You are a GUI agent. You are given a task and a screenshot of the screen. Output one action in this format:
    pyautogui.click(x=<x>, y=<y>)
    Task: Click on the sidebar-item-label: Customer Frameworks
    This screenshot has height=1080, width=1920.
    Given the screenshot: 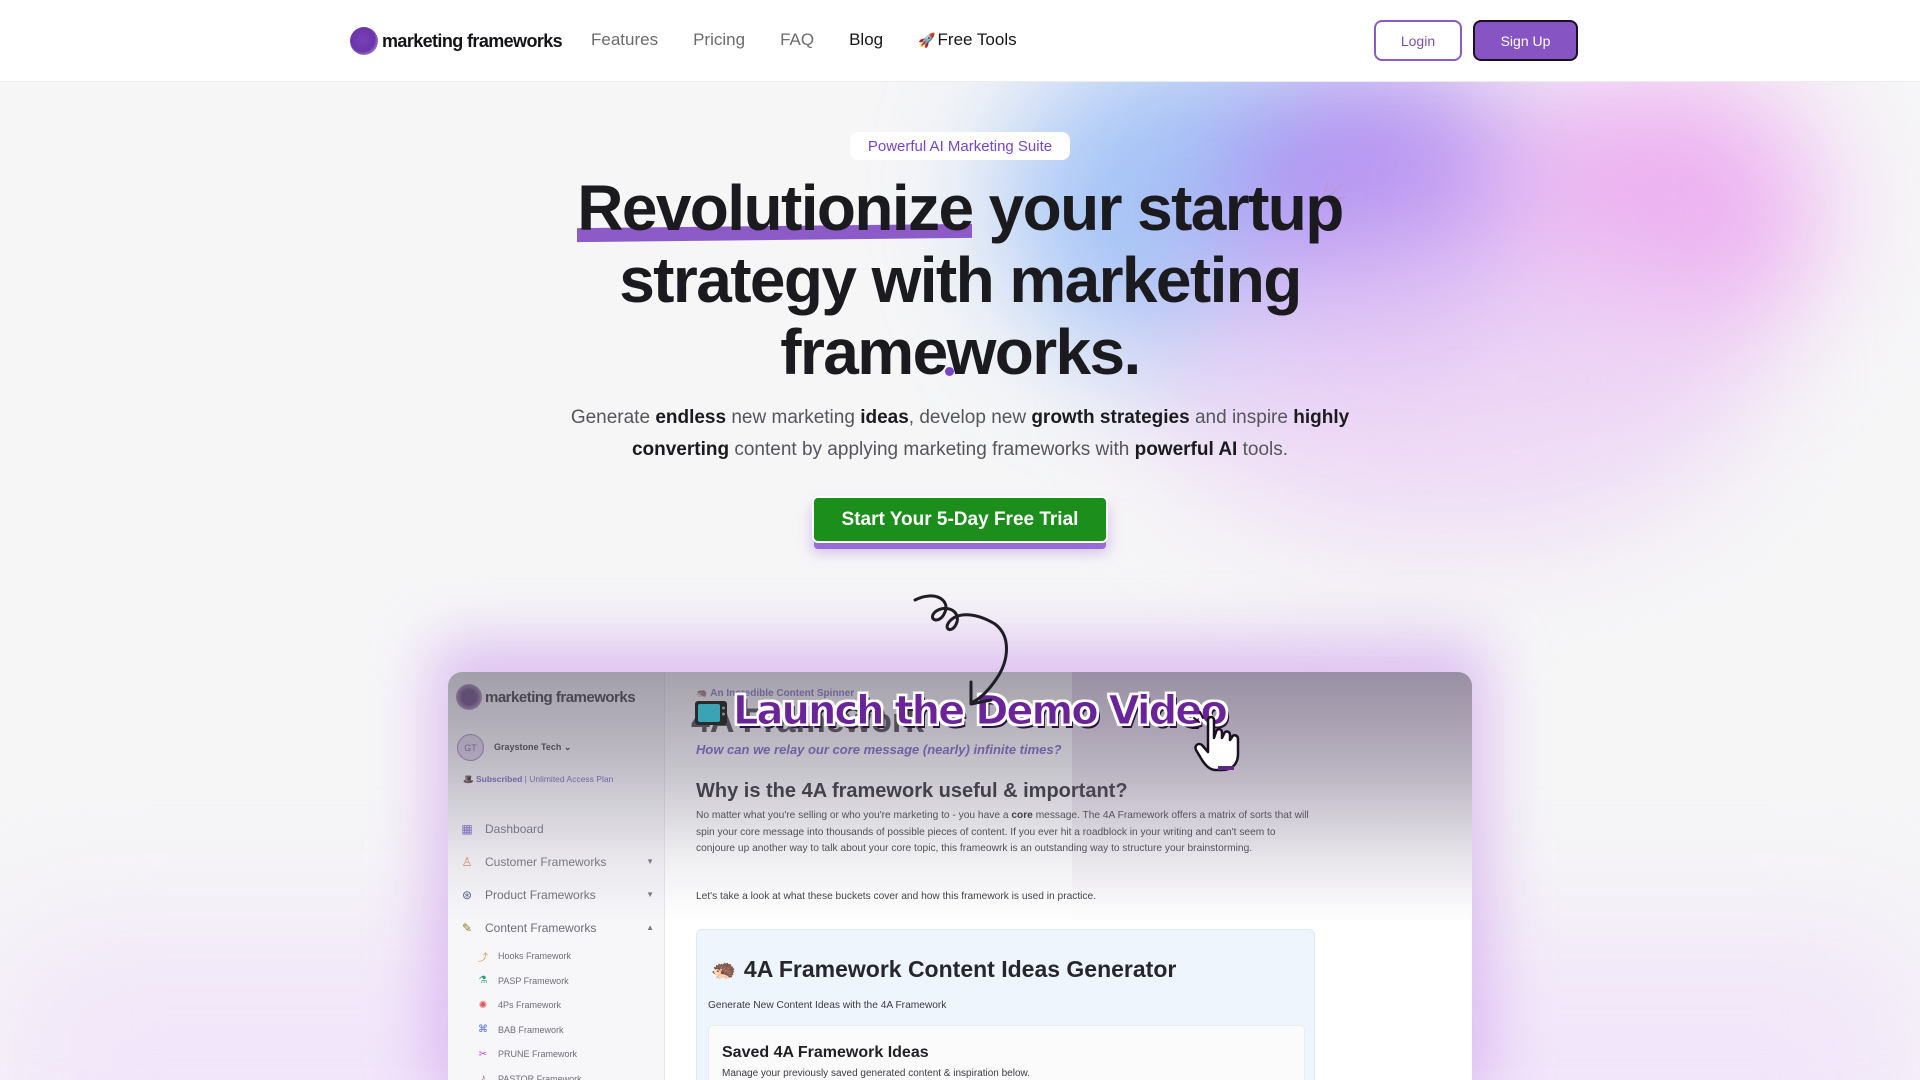 What is the action you would take?
    pyautogui.click(x=546, y=861)
    